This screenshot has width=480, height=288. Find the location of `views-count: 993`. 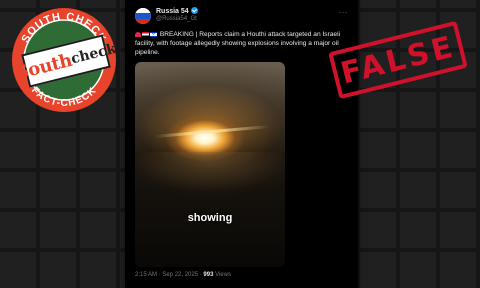

views-count: 993 is located at coordinates (208, 275).